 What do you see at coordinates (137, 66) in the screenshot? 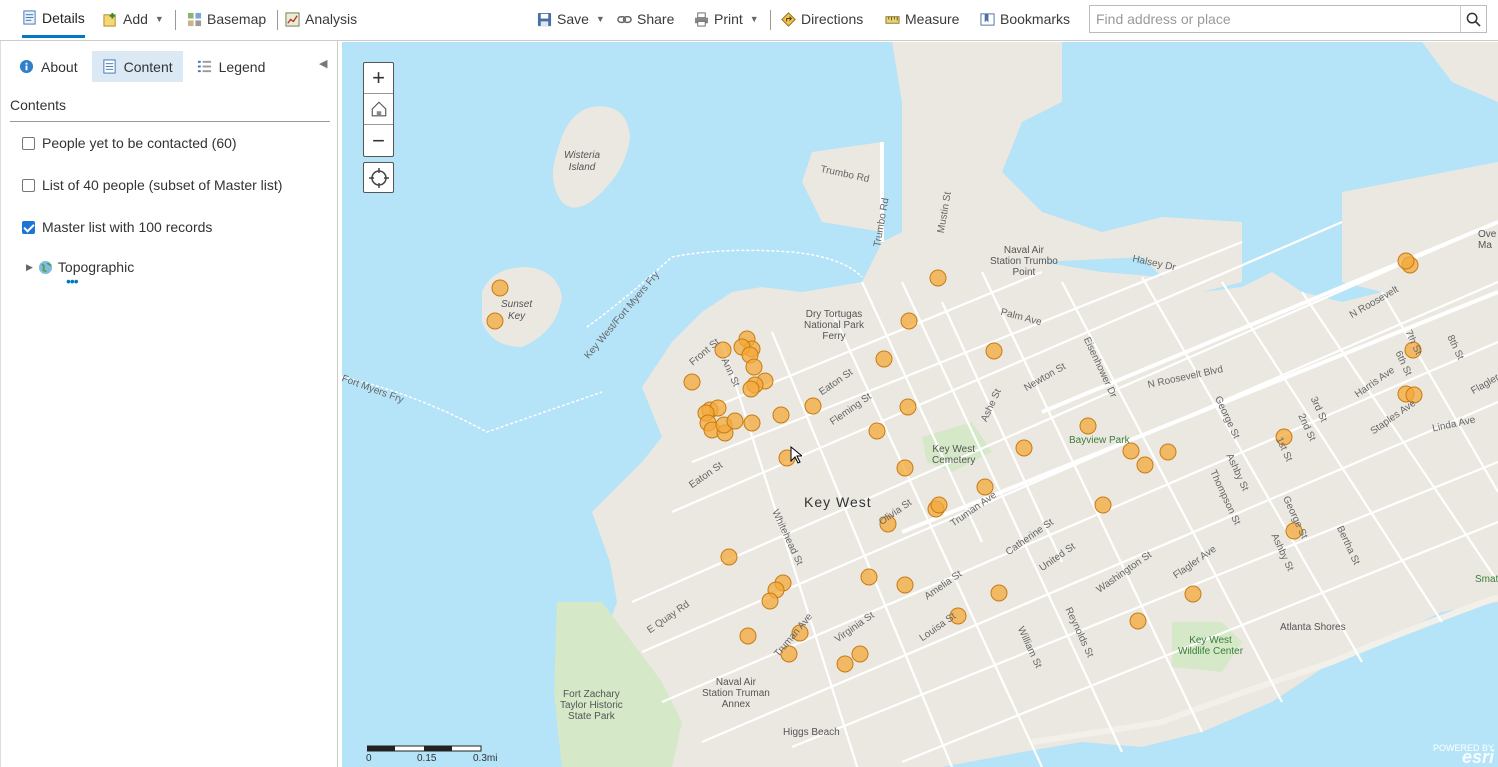
I see `tab-content: Content` at bounding box center [137, 66].